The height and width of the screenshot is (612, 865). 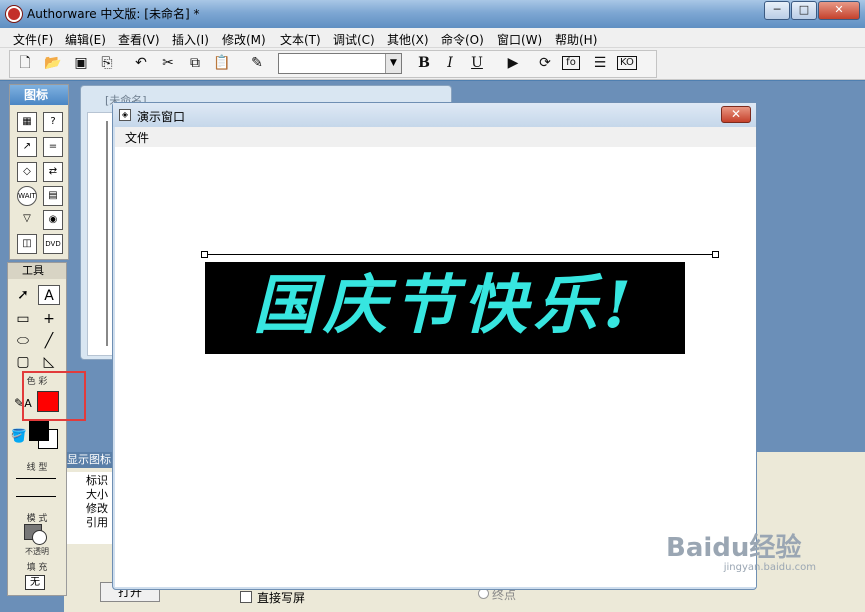 I want to click on mode-circle-icon, so click(x=39, y=537).